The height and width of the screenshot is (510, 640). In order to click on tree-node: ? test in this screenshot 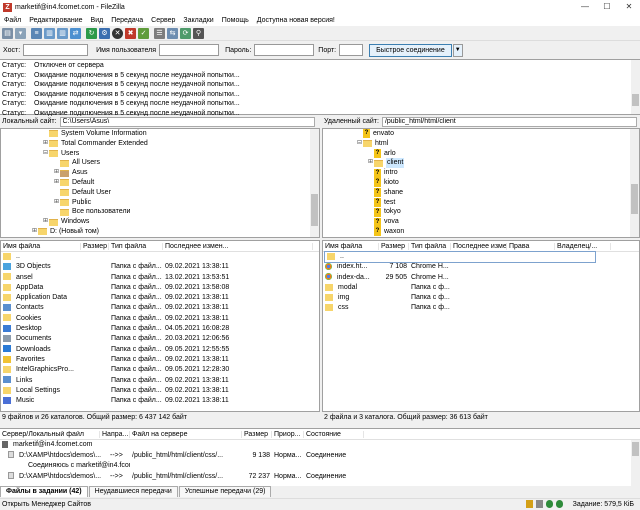, I will do `click(481, 202)`.